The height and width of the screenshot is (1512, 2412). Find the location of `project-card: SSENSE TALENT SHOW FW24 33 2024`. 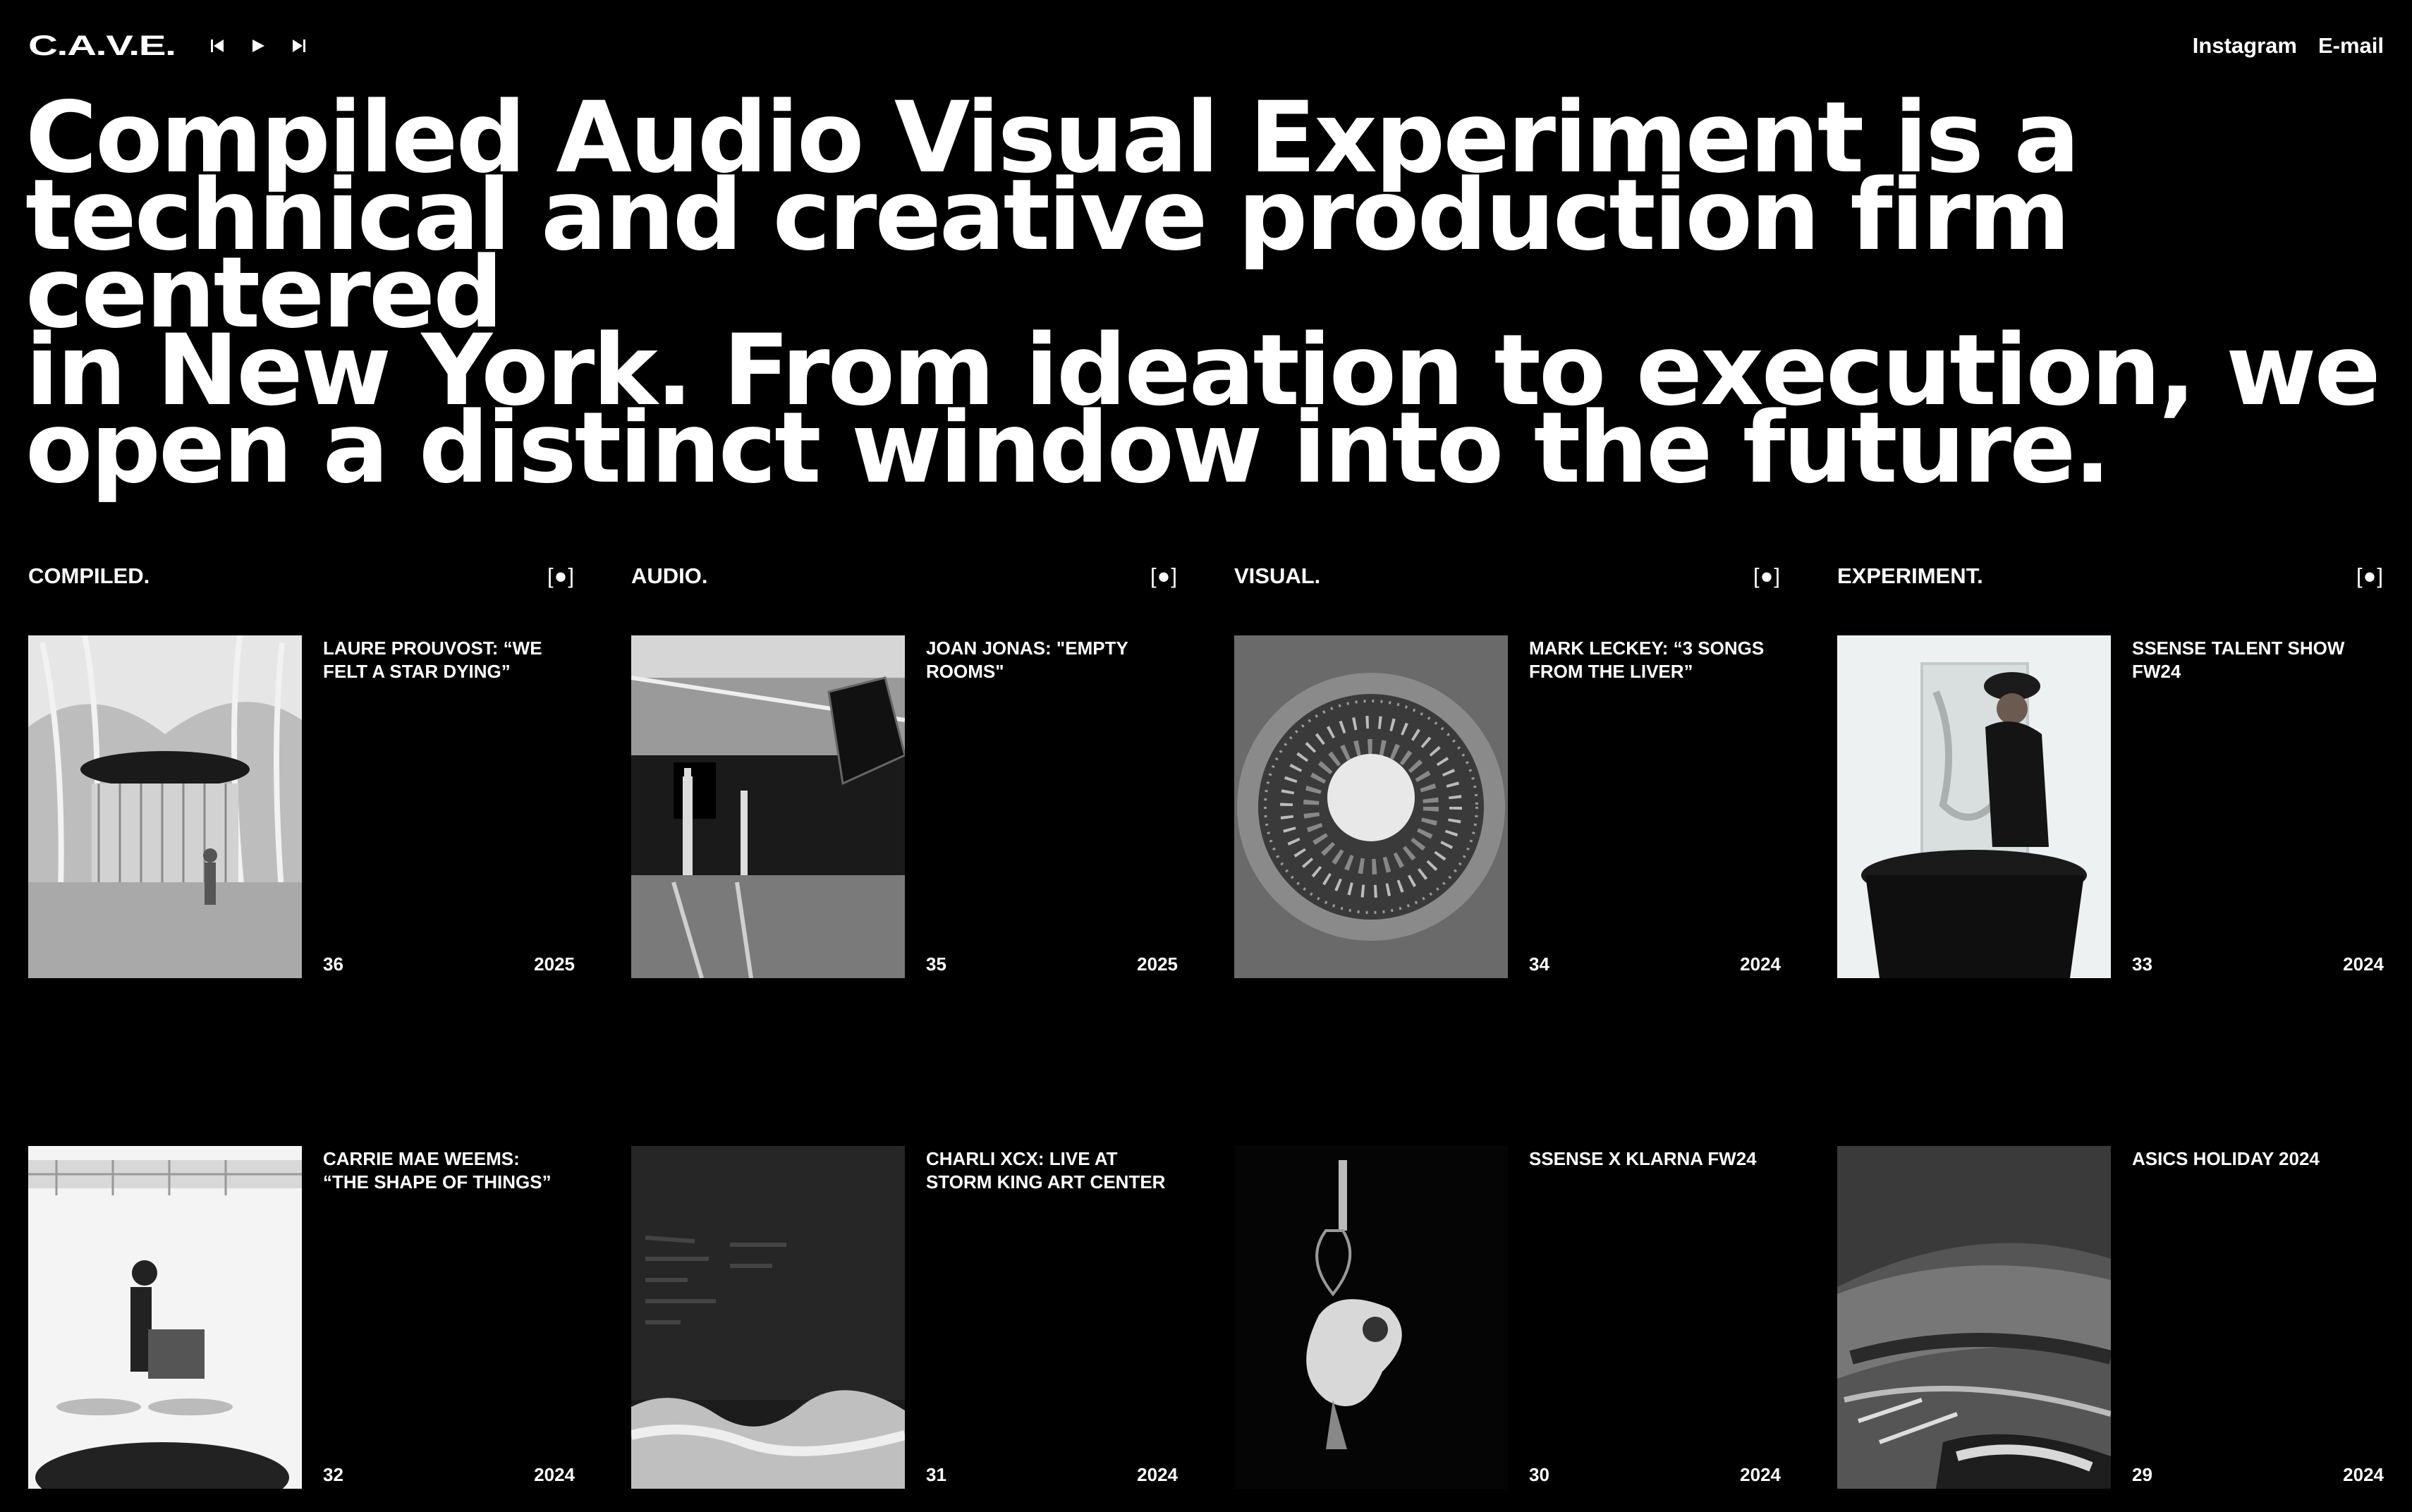

project-card: SSENSE TALENT SHOW FW24 33 2024 is located at coordinates (2110, 806).